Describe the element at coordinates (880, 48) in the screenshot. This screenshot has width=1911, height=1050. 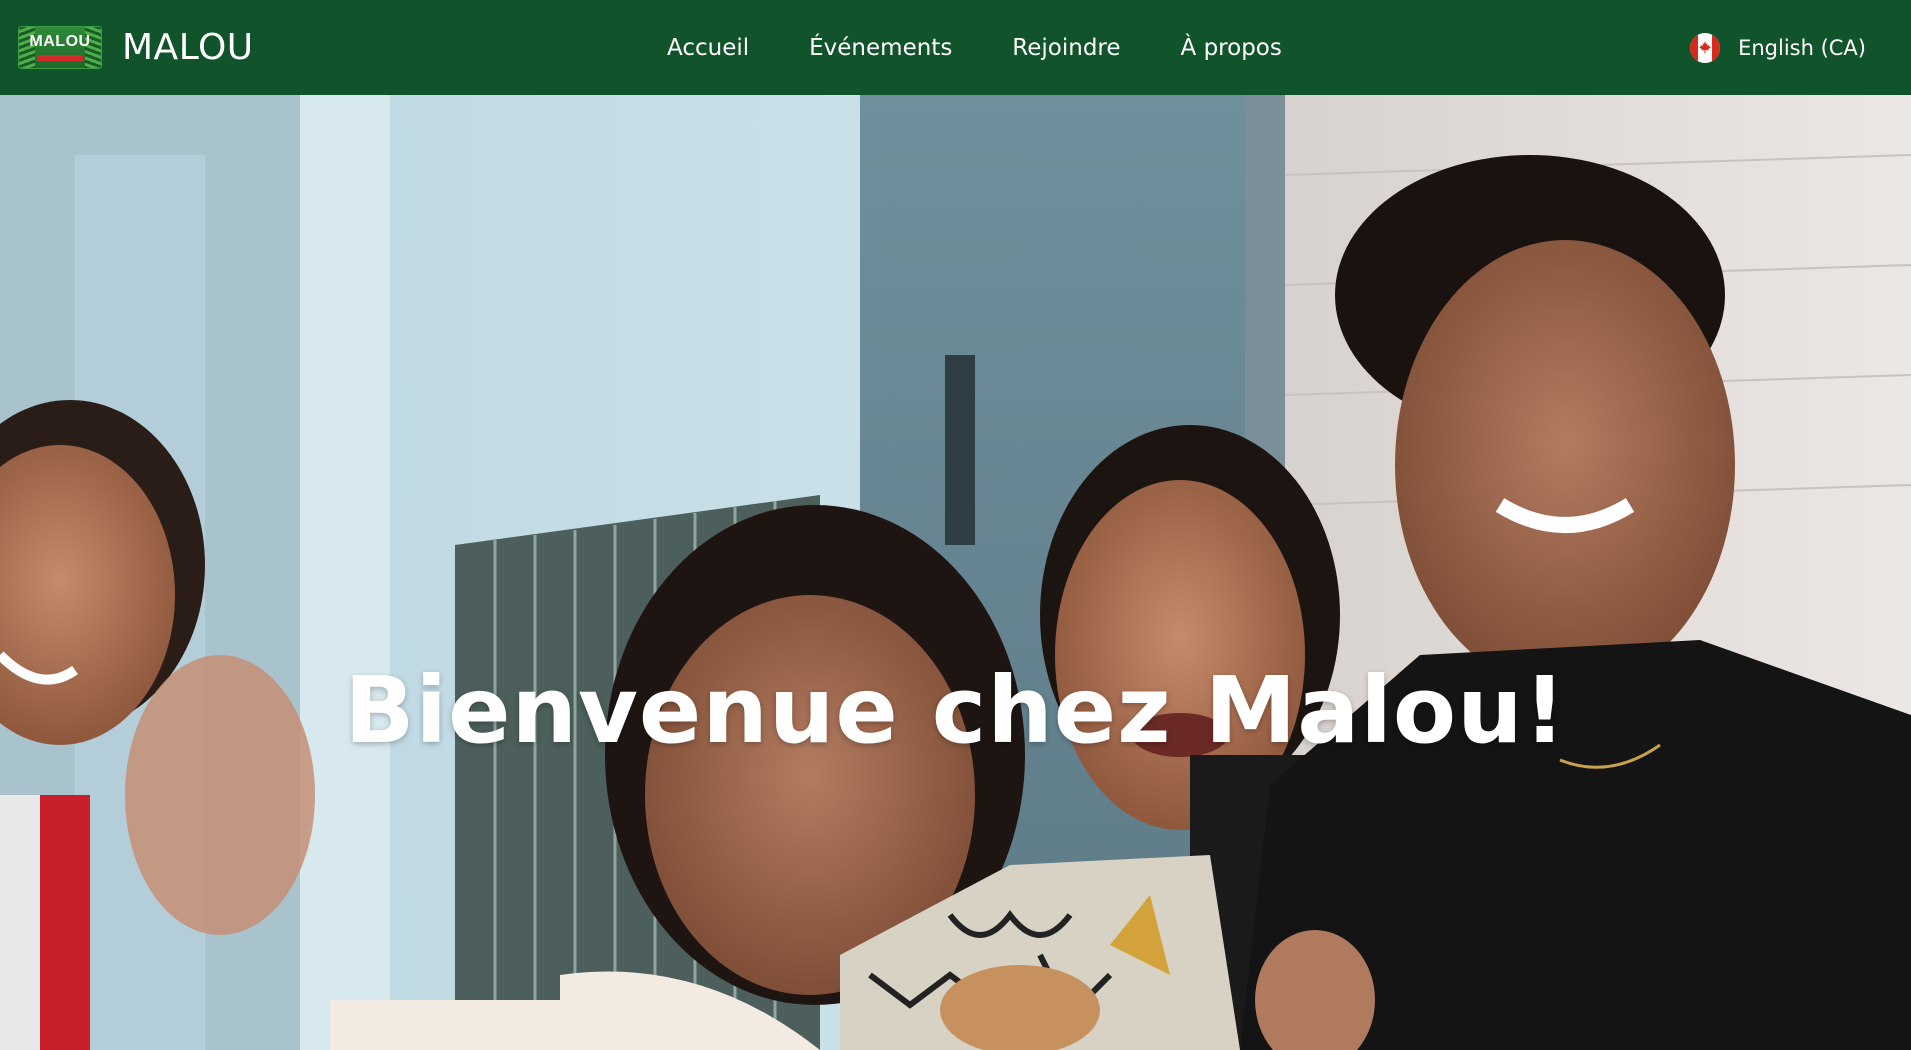
I see `nav-link-evenements: Événements` at that location.